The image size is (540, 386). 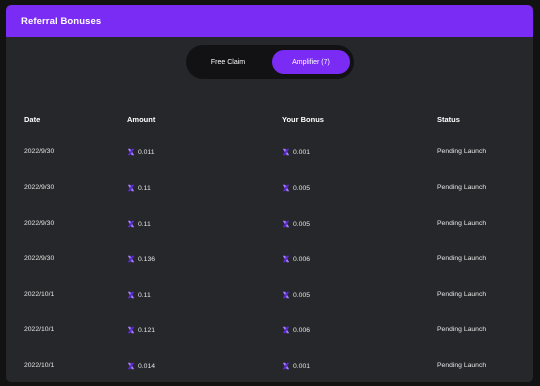 I want to click on table-row: 2022/10/1 0.121 0.006 Pending Launch, so click(x=269, y=333).